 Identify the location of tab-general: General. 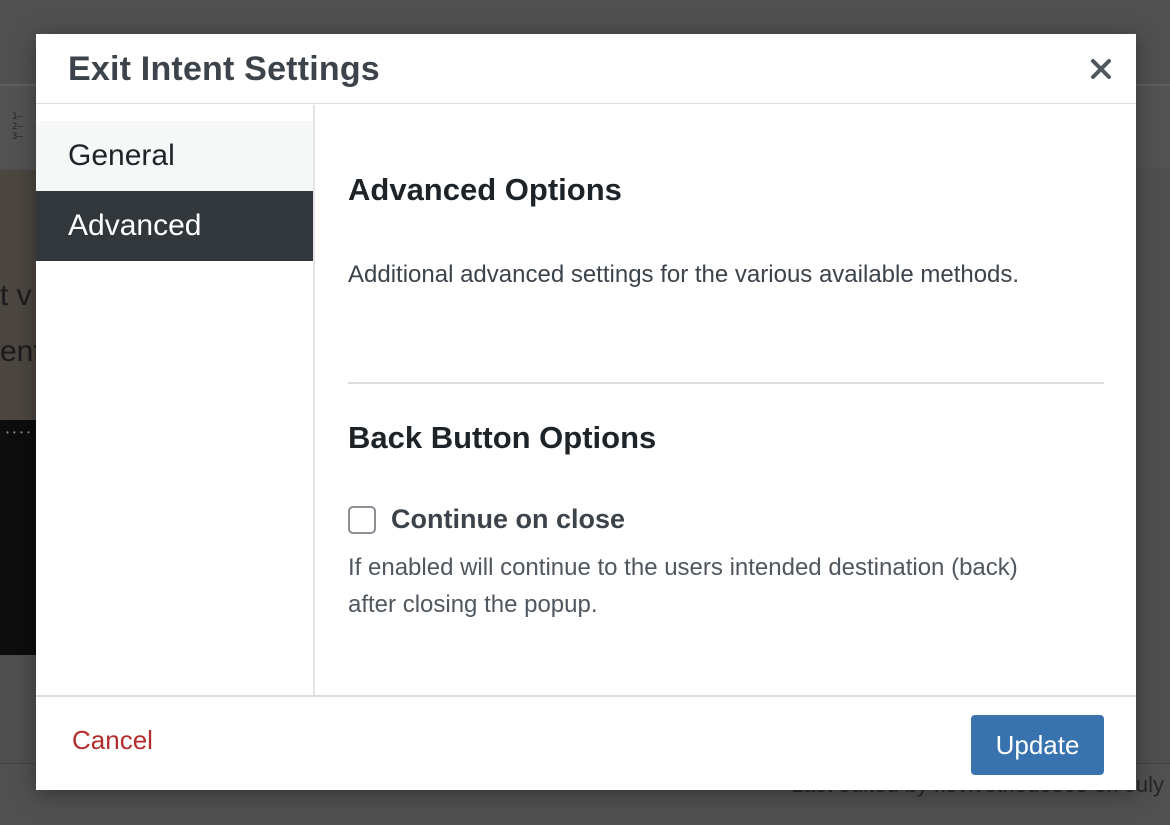
(174, 156).